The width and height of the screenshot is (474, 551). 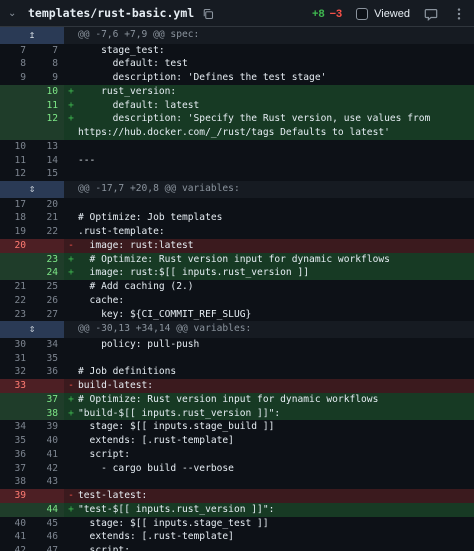 I want to click on file-header-actions: +8 −3 Viewed, so click(x=389, y=13).